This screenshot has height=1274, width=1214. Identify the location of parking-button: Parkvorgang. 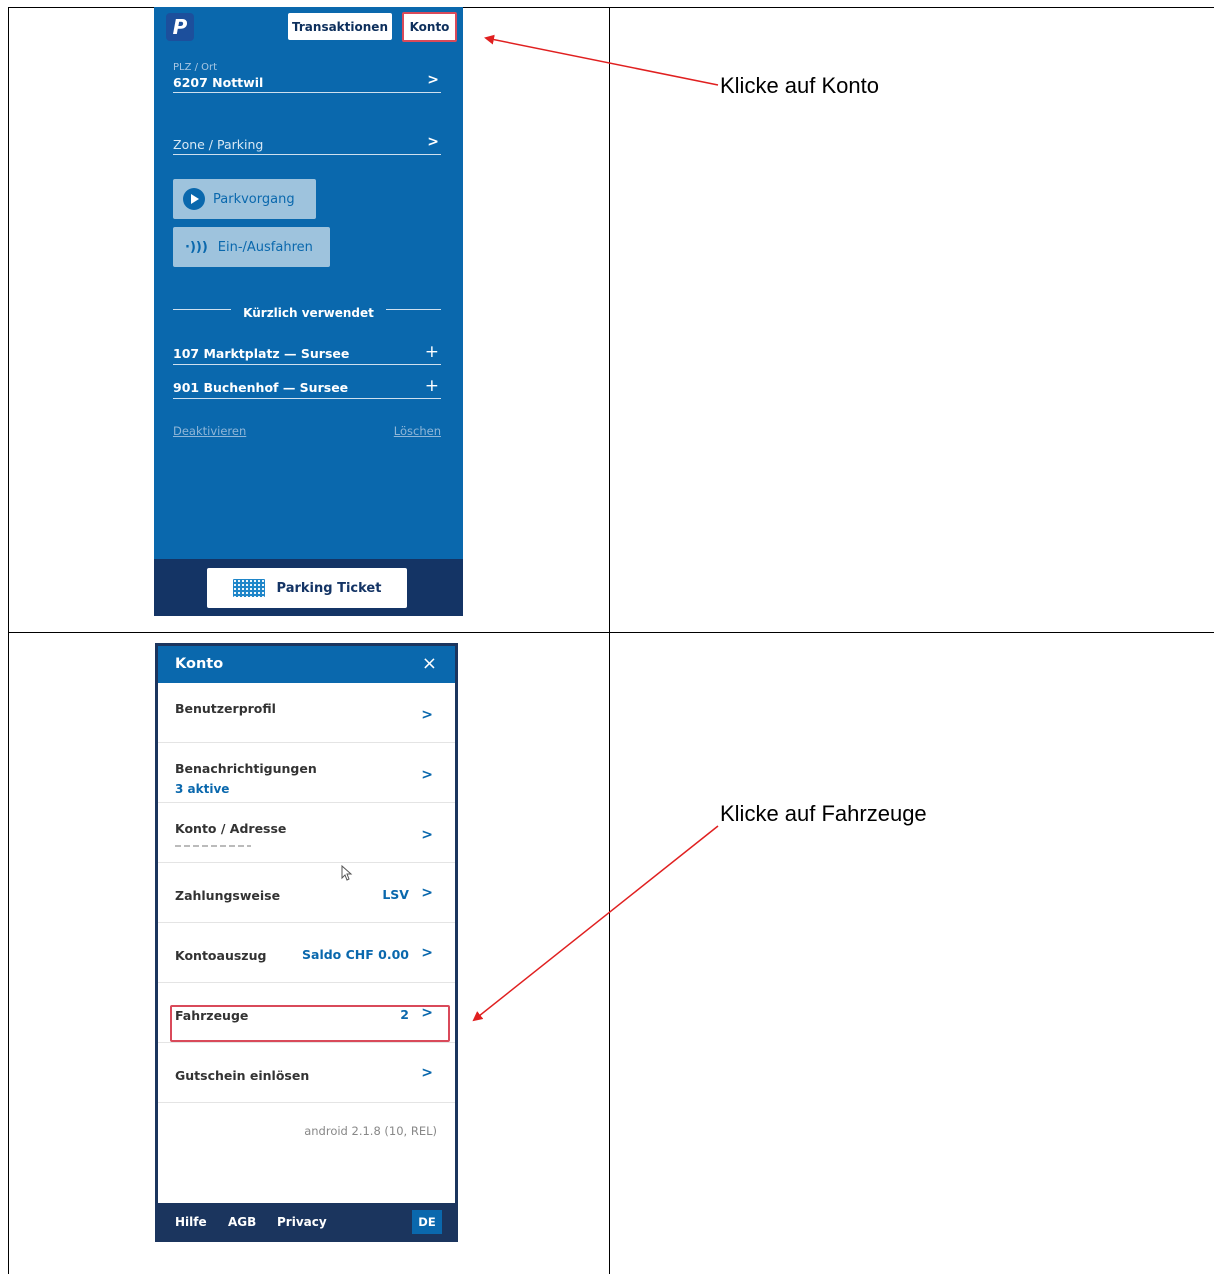
(244, 199).